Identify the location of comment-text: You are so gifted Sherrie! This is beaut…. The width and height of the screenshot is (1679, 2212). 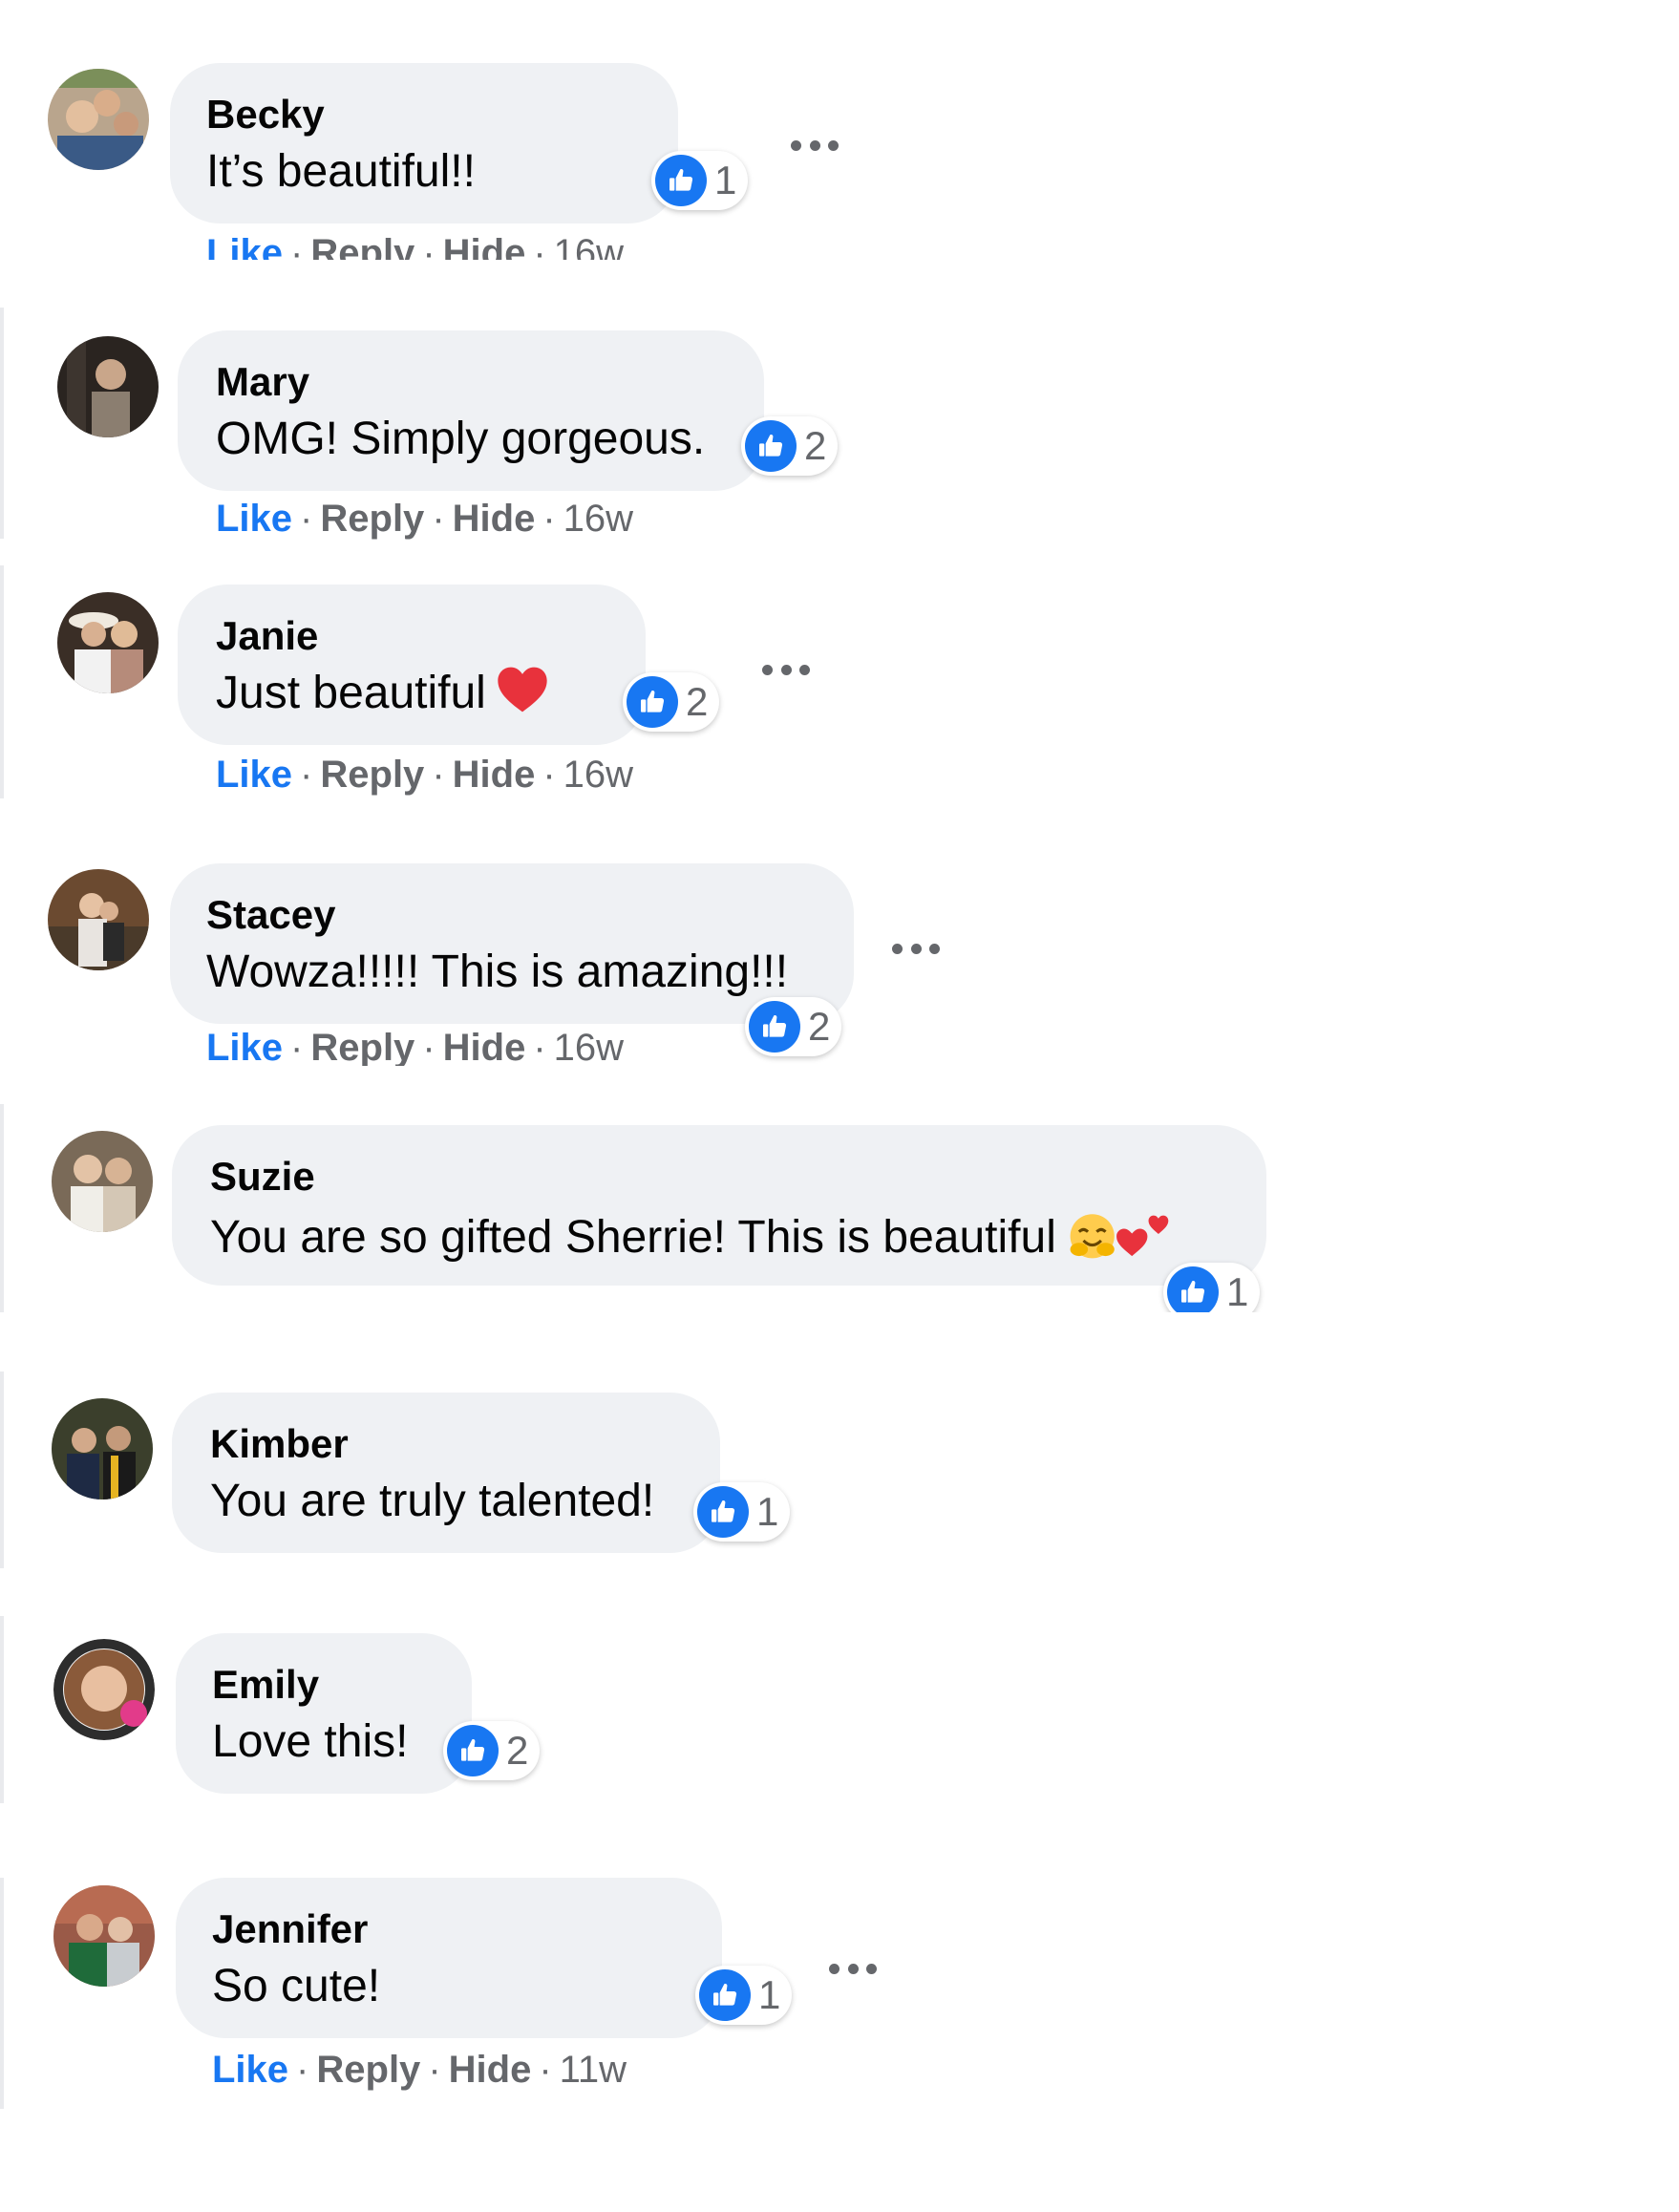
(695, 1240).